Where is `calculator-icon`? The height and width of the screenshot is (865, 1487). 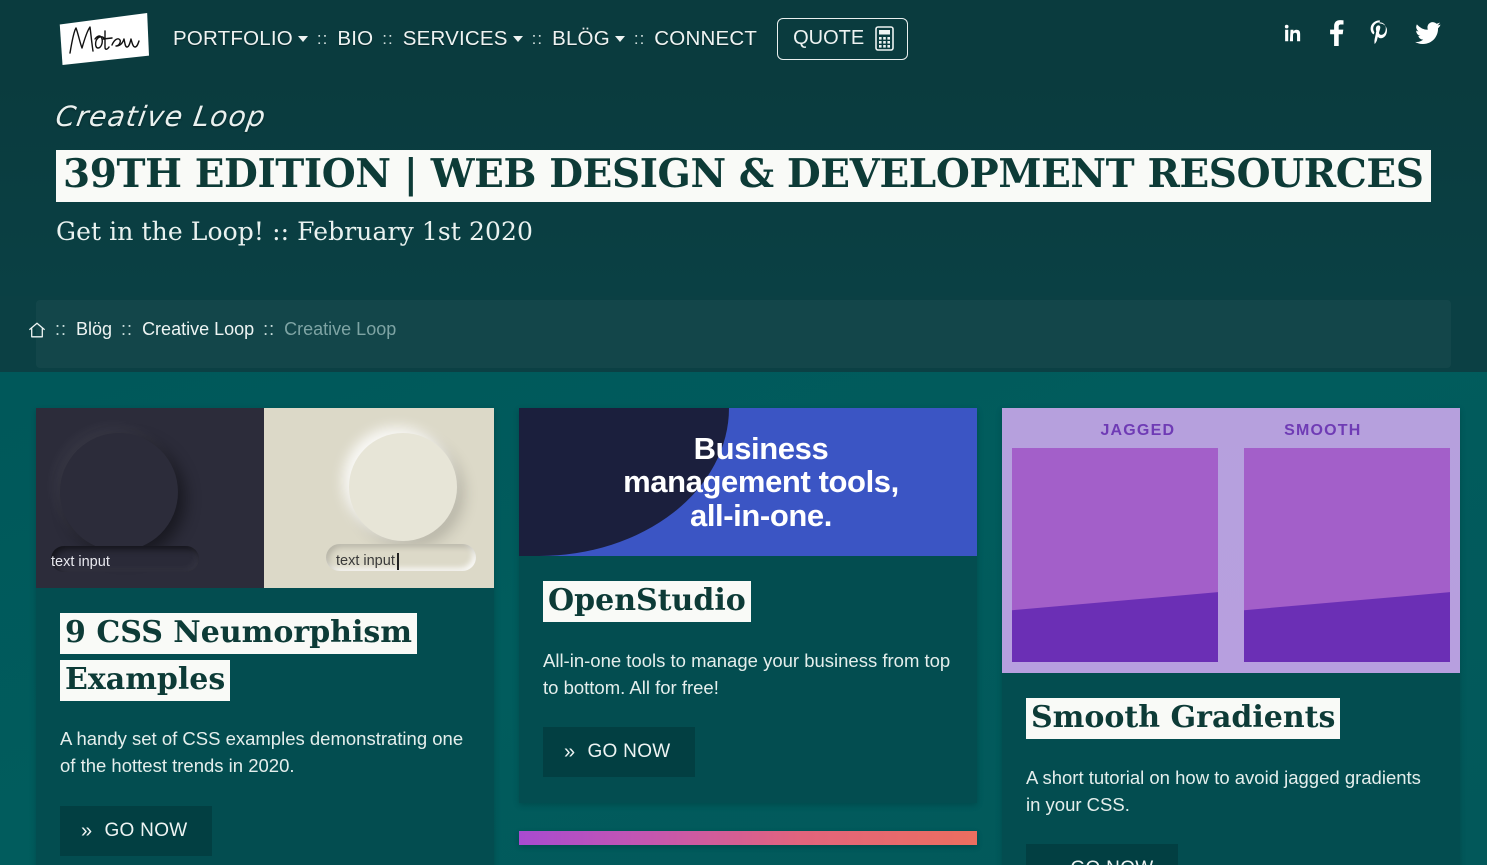 calculator-icon is located at coordinates (884, 38).